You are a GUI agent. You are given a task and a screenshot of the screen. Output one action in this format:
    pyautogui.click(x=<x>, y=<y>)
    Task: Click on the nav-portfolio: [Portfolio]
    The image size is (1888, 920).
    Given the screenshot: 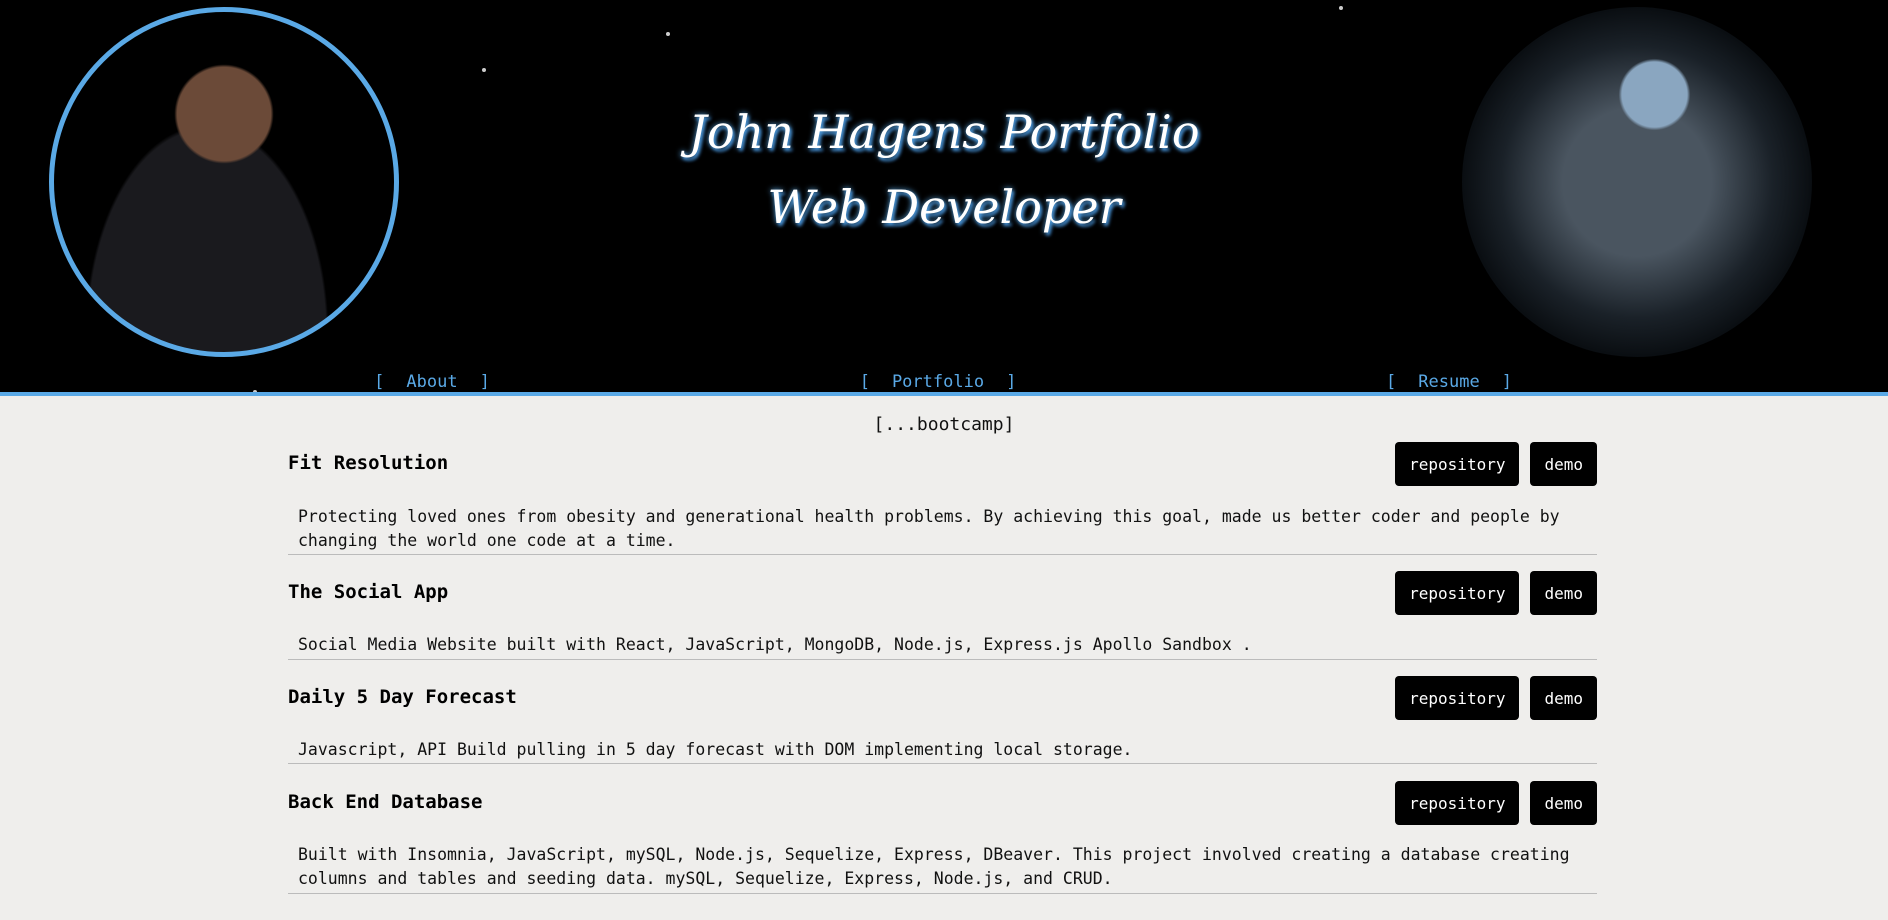 What is the action you would take?
    pyautogui.click(x=938, y=382)
    